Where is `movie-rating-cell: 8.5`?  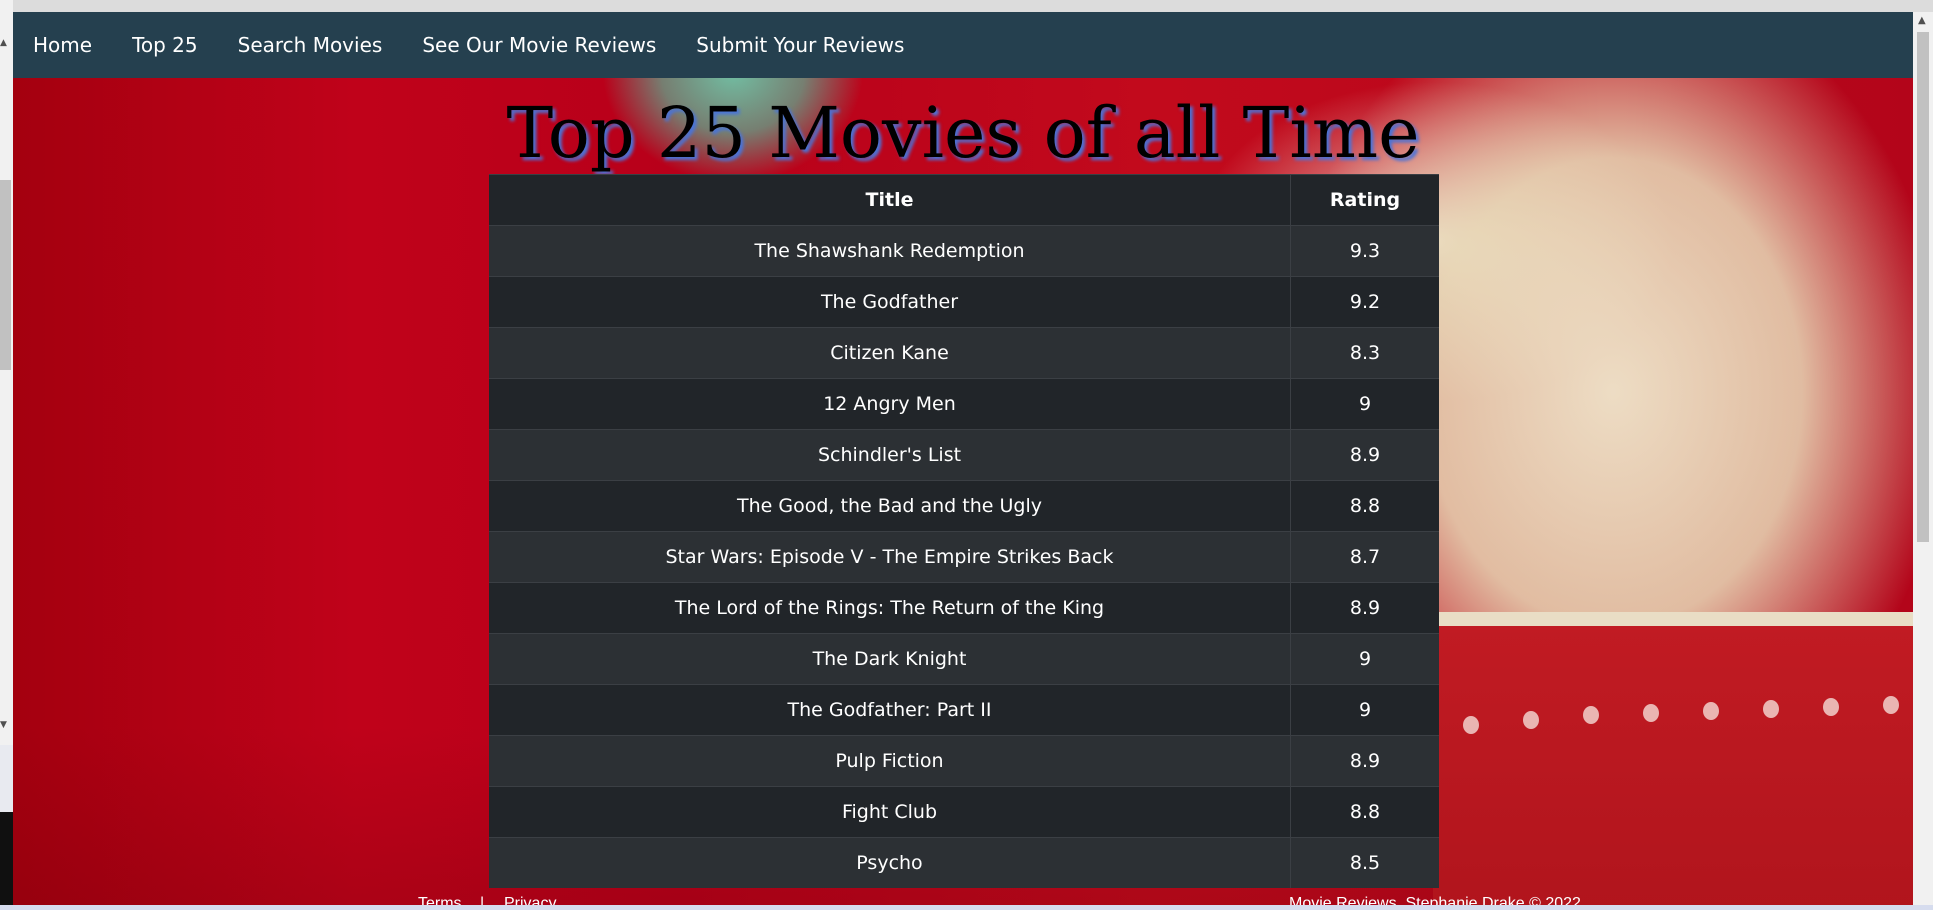 movie-rating-cell: 8.5 is located at coordinates (1364, 862).